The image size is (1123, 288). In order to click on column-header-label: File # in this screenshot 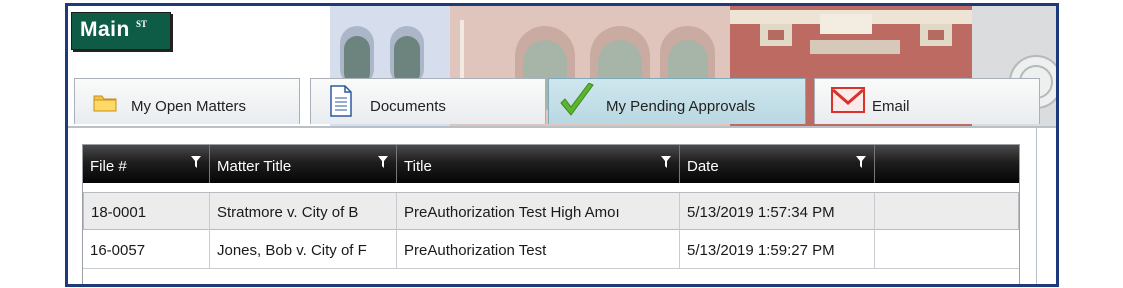, I will do `click(108, 166)`.